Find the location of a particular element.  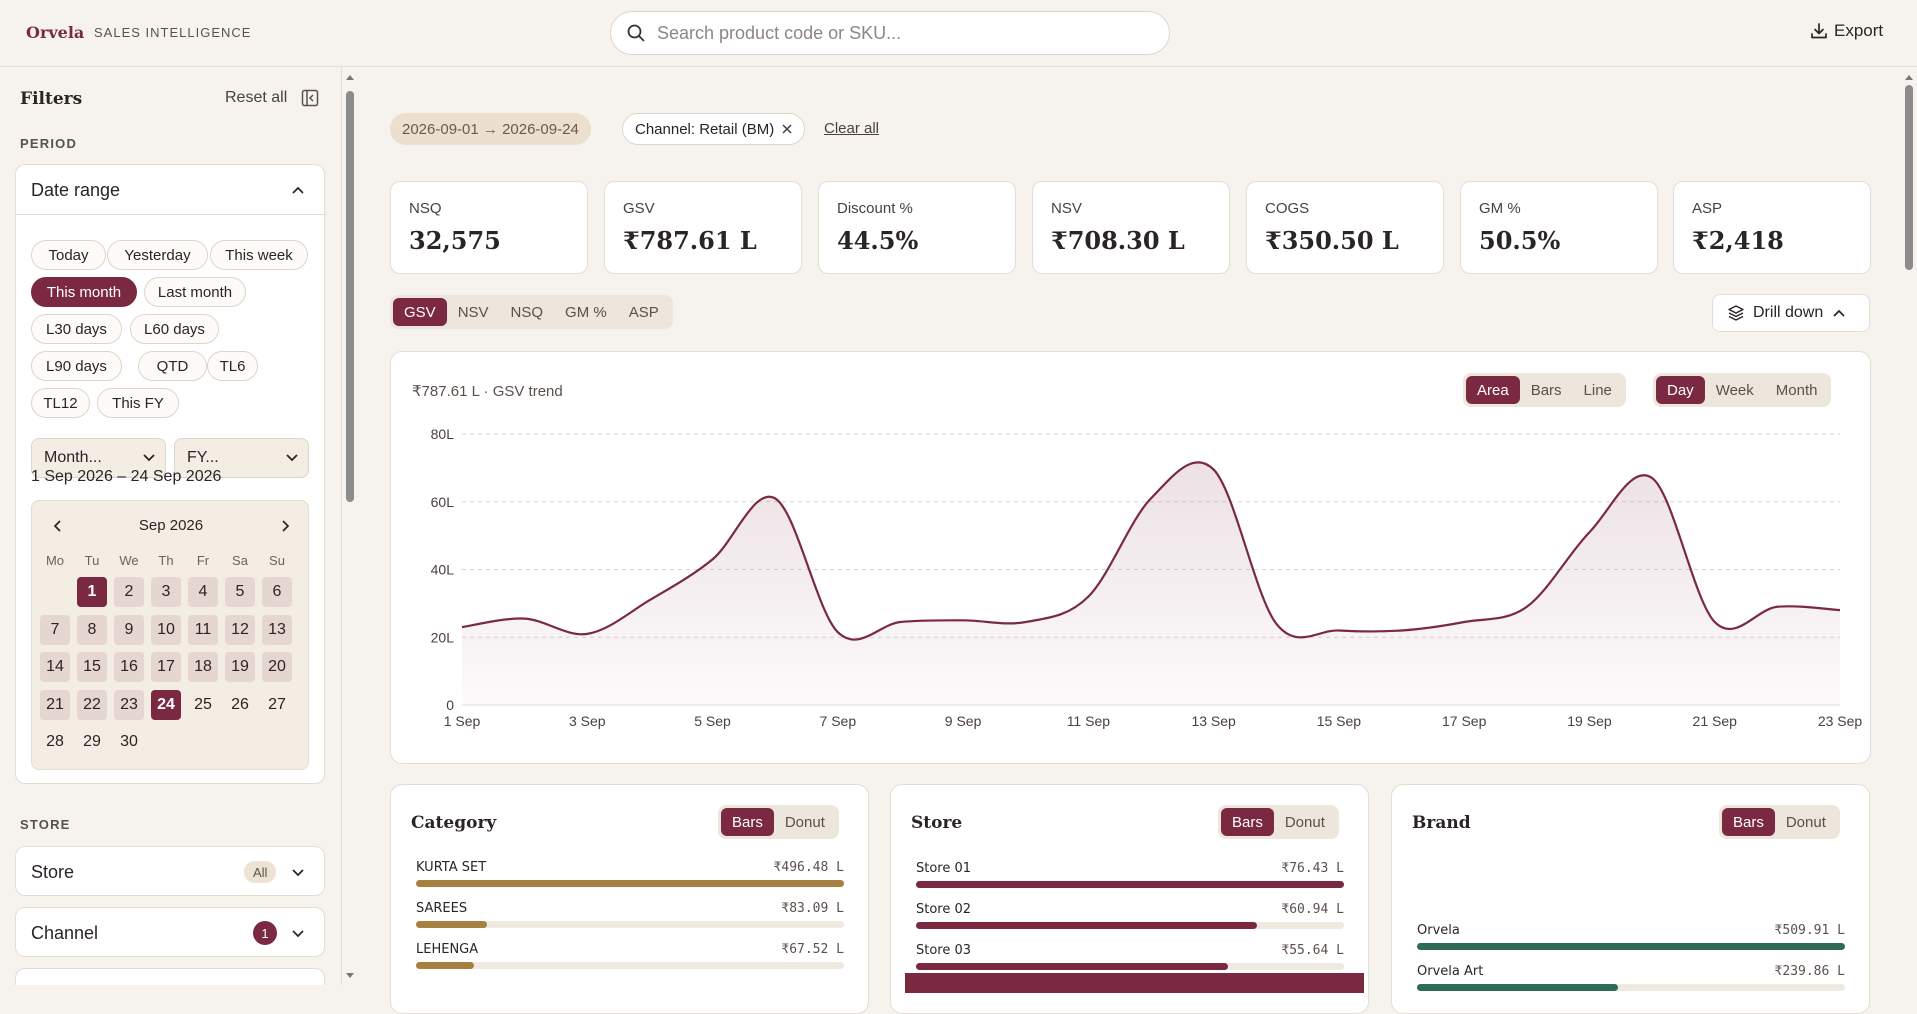

calendar-day: 27 is located at coordinates (277, 705).